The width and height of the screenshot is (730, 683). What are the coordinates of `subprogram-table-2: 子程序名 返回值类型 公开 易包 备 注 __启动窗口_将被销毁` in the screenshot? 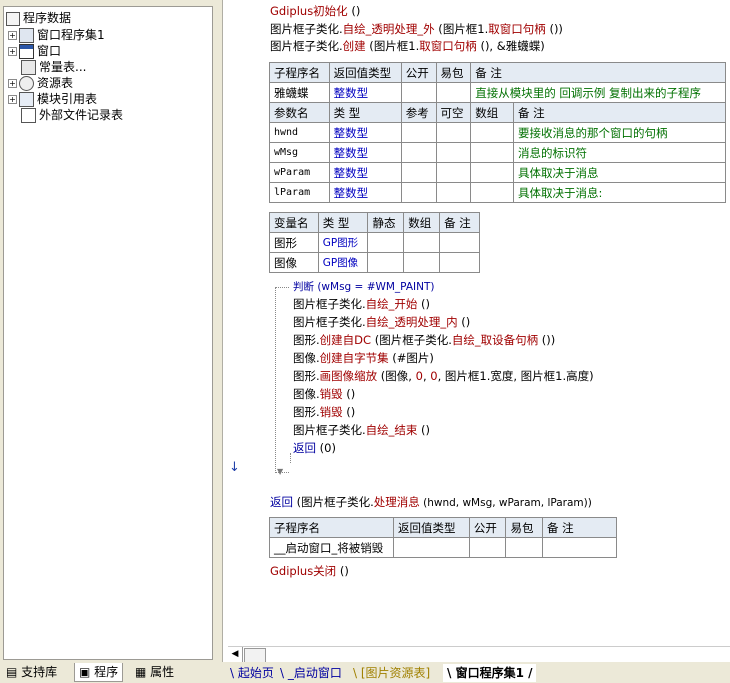 It's located at (443, 537).